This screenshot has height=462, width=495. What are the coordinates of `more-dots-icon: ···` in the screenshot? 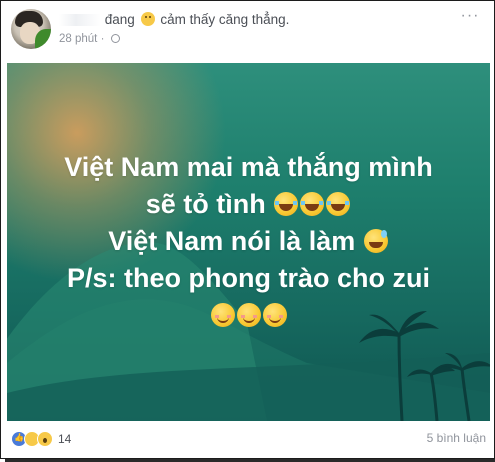 It's located at (470, 16).